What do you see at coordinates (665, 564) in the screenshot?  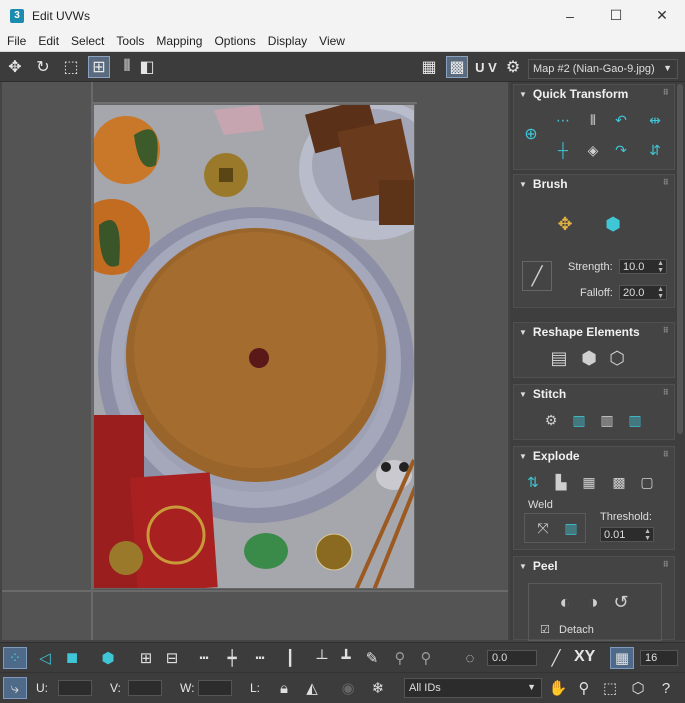 I see `grip-icon: ⠿` at bounding box center [665, 564].